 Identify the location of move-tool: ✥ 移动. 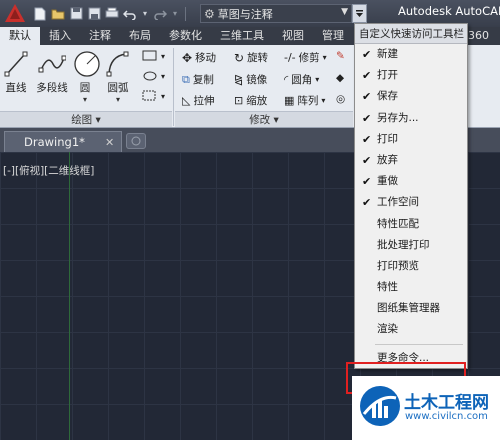
(199, 57).